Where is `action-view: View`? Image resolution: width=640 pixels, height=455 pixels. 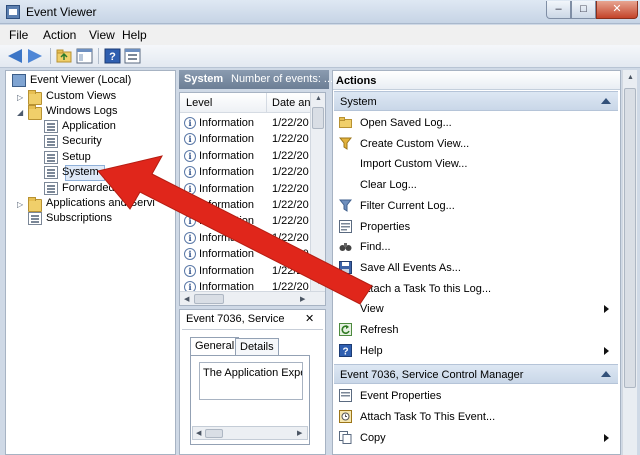
action-view: View is located at coordinates (476, 309).